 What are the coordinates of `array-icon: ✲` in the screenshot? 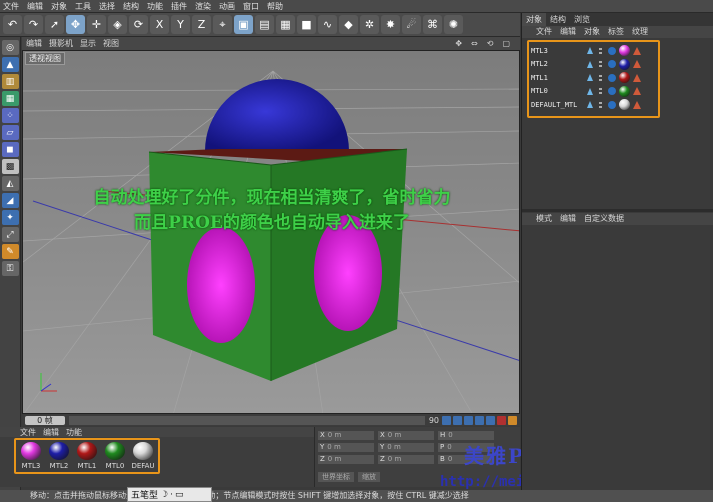 It's located at (369, 24).